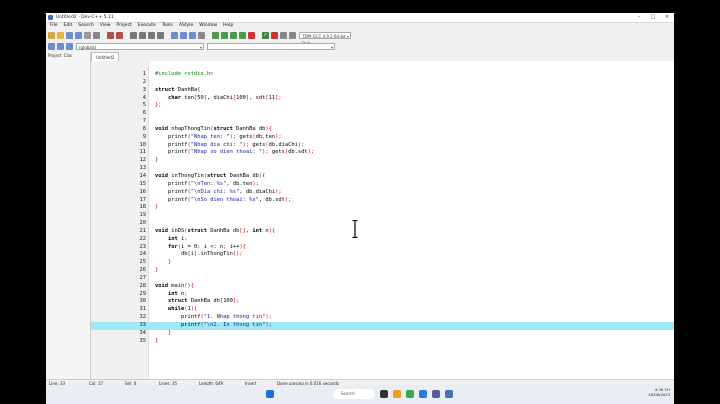  What do you see at coordinates (142, 35) in the screenshot?
I see `replace-icon` at bounding box center [142, 35].